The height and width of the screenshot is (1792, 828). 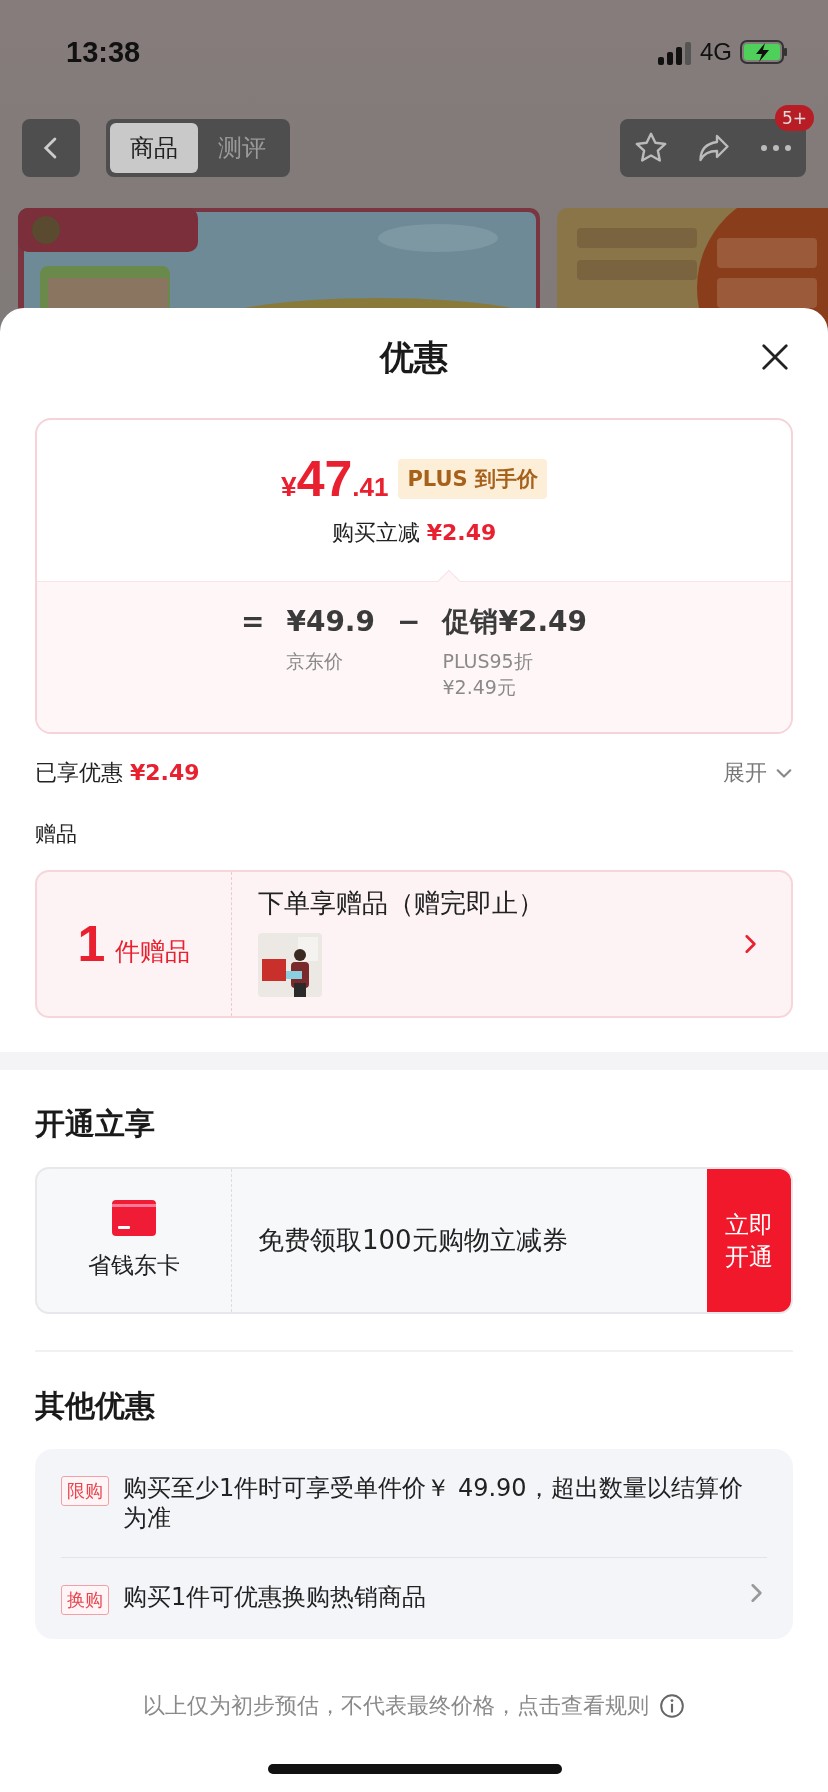 What do you see at coordinates (134, 1265) in the screenshot?
I see `card-name: 省钱东卡` at bounding box center [134, 1265].